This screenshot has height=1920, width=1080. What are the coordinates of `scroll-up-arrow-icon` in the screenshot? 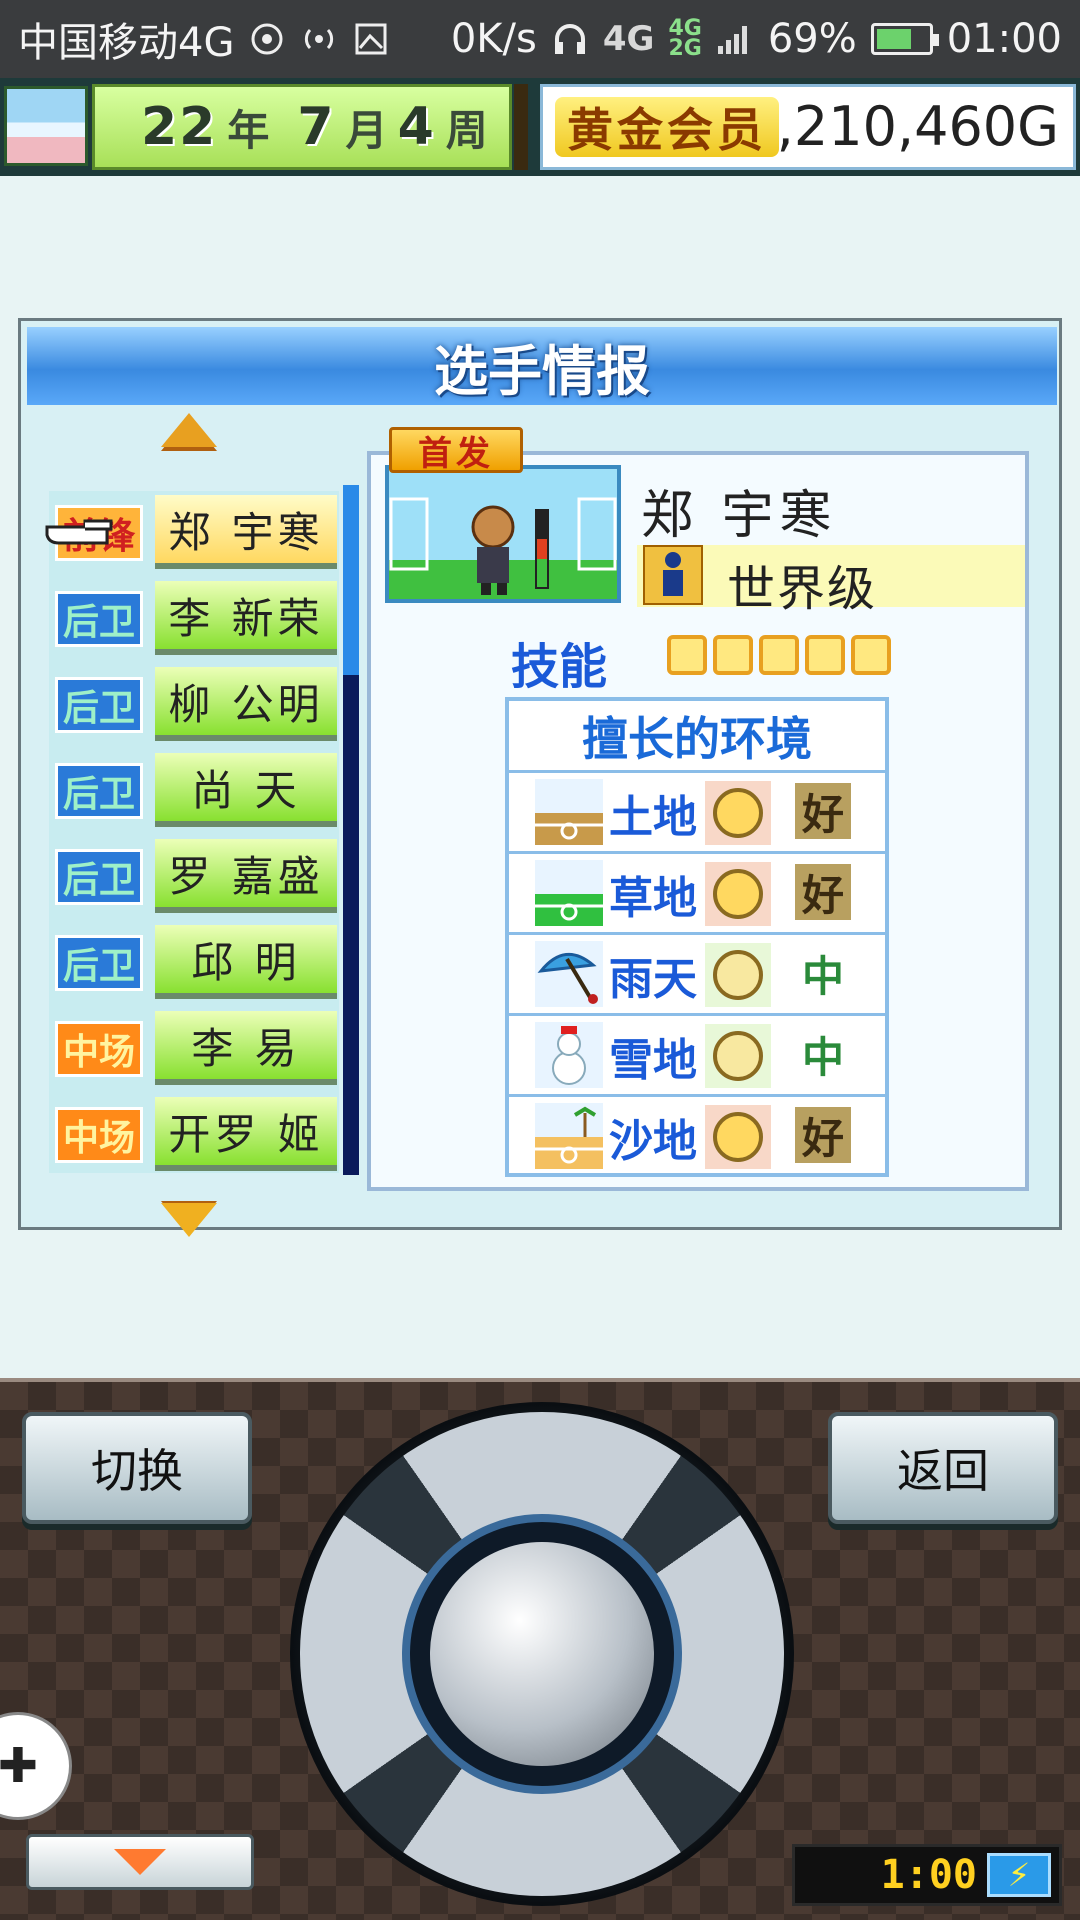 It's located at (189, 430).